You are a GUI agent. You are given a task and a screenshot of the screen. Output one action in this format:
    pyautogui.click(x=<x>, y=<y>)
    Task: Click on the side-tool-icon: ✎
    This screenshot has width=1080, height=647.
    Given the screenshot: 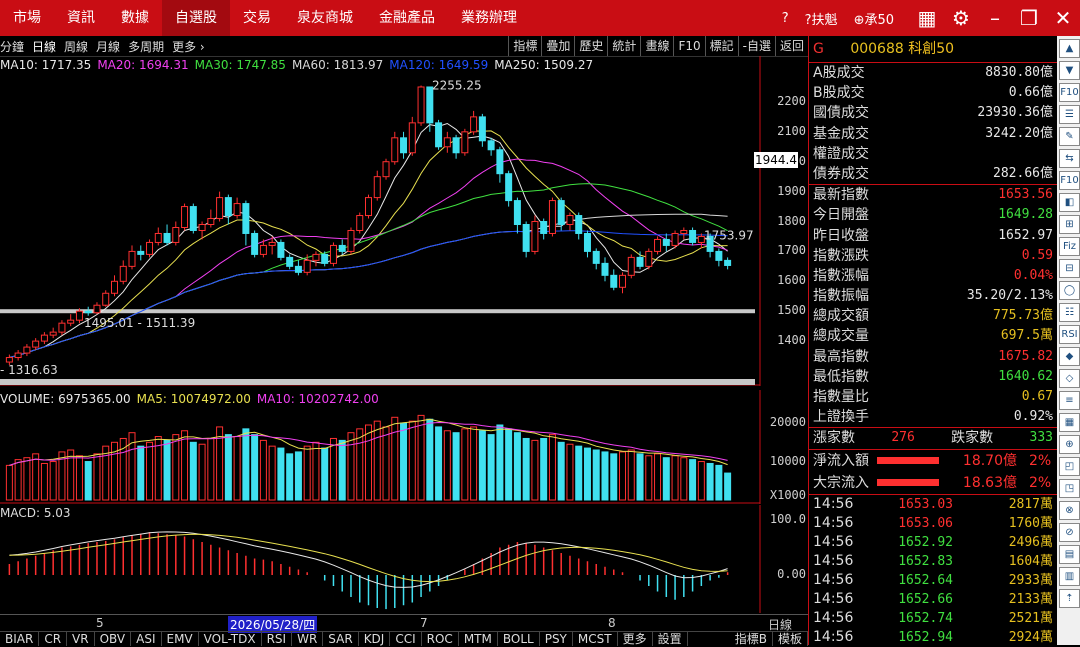 What is the action you would take?
    pyautogui.click(x=1069, y=136)
    